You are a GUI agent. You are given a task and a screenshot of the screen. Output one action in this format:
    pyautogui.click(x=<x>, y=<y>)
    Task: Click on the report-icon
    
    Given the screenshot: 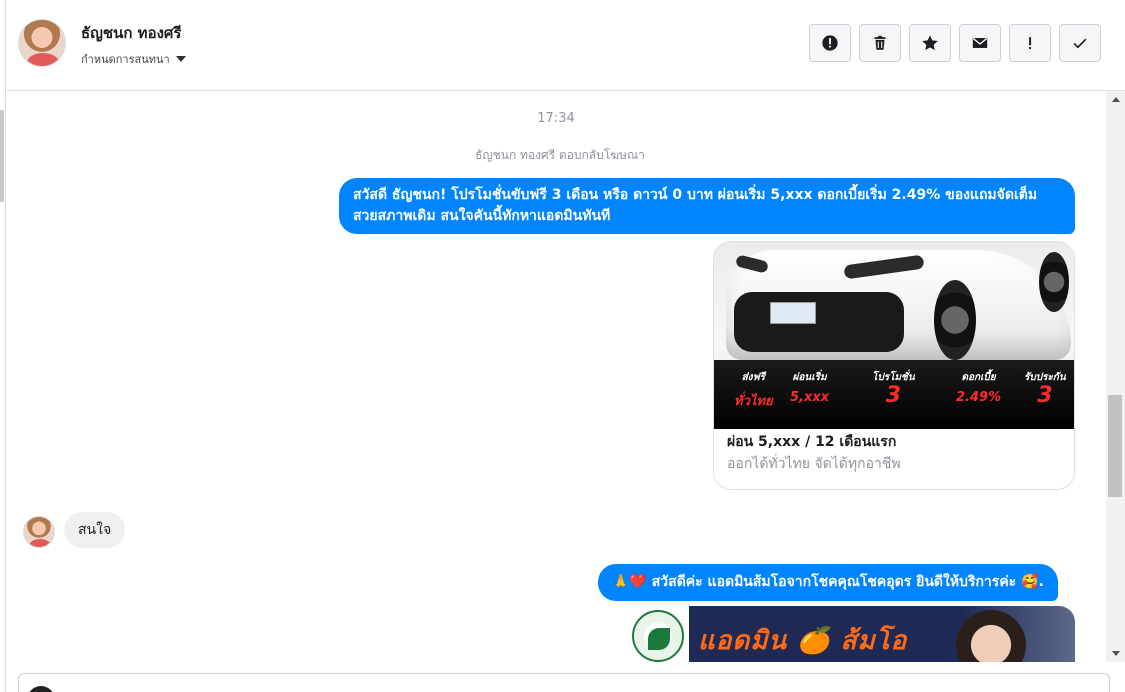 What is the action you would take?
    pyautogui.click(x=830, y=43)
    